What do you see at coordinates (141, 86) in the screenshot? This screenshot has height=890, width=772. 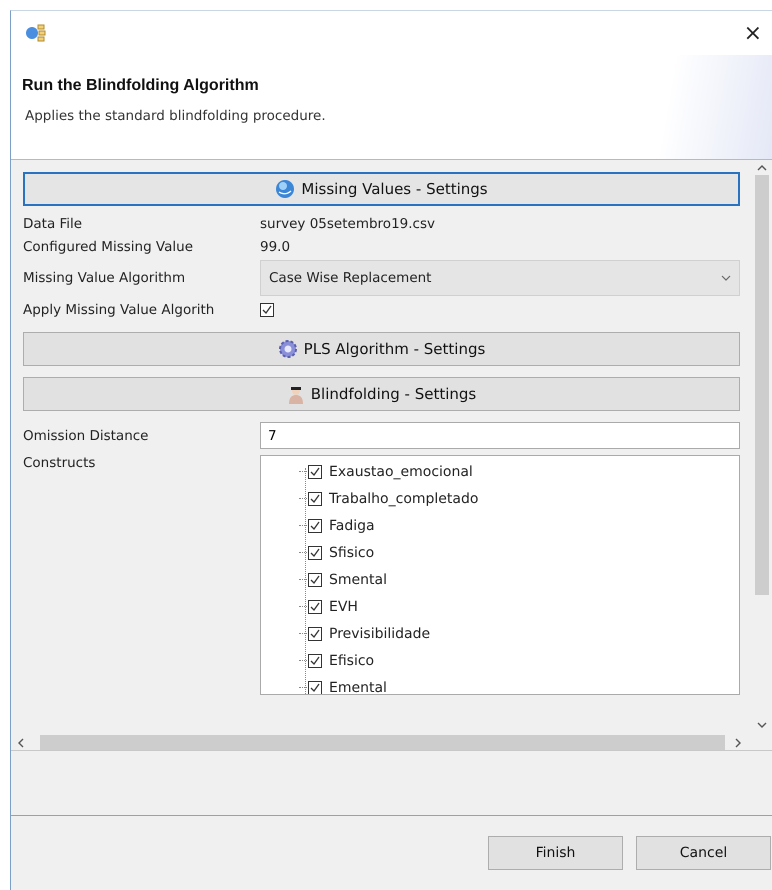 I see `dialog-title: Run the Blindfolding Algorithm` at bounding box center [141, 86].